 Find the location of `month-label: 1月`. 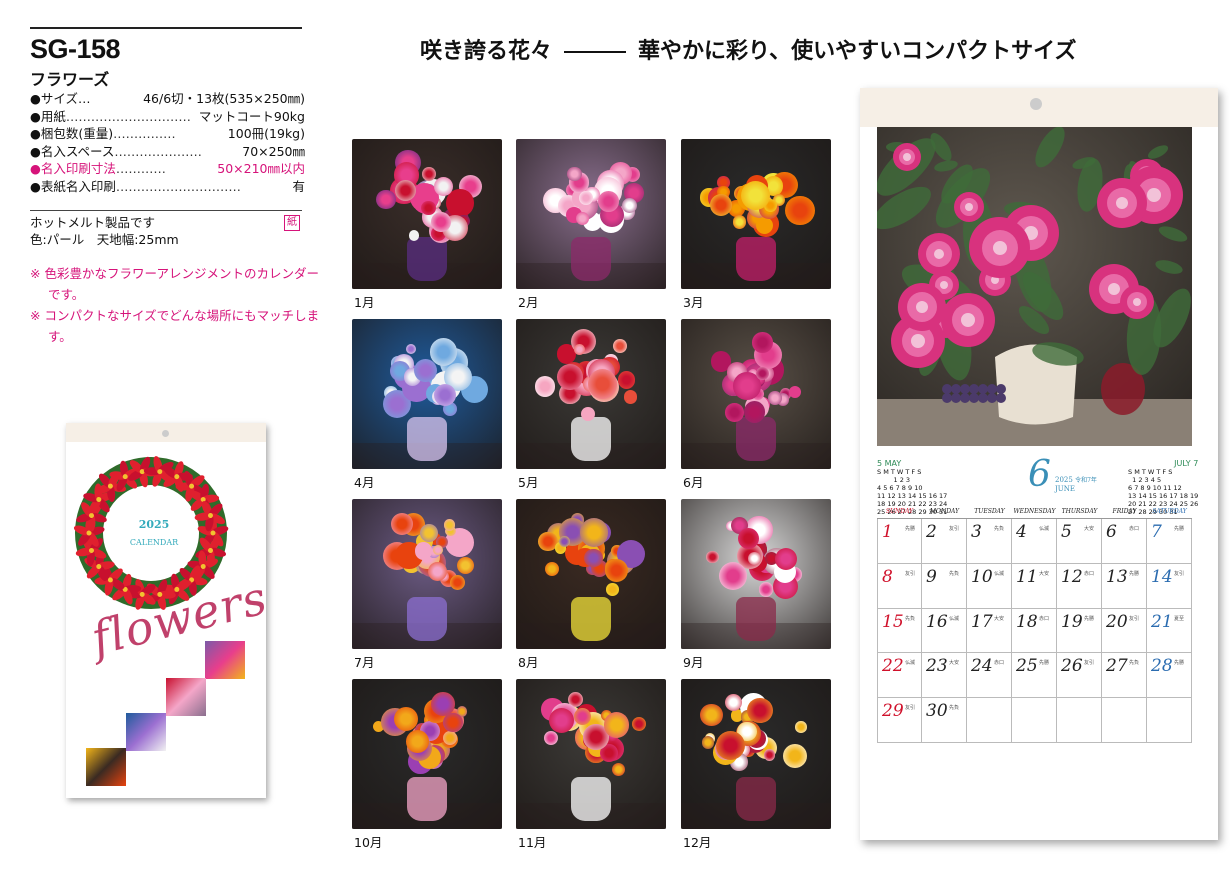

month-label: 1月 is located at coordinates (364, 302).